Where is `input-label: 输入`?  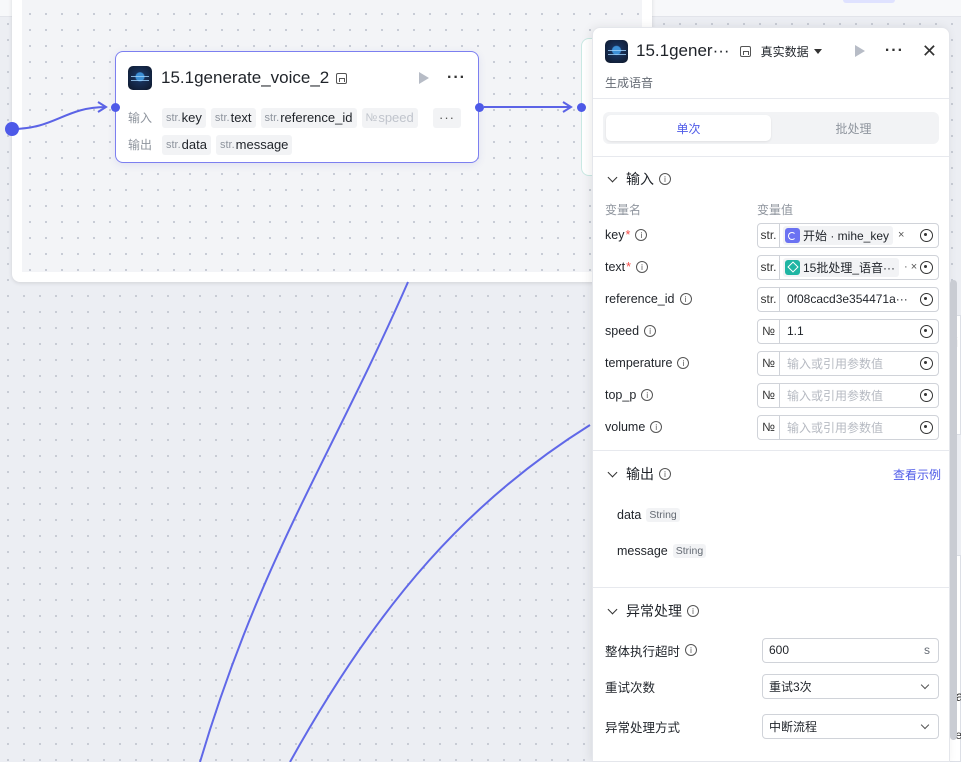 input-label: 输入 is located at coordinates (140, 118).